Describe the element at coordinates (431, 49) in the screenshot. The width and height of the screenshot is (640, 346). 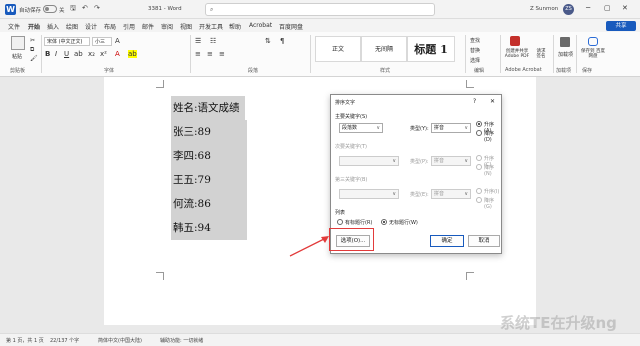
I see `style-heading-1: 标题 1` at that location.